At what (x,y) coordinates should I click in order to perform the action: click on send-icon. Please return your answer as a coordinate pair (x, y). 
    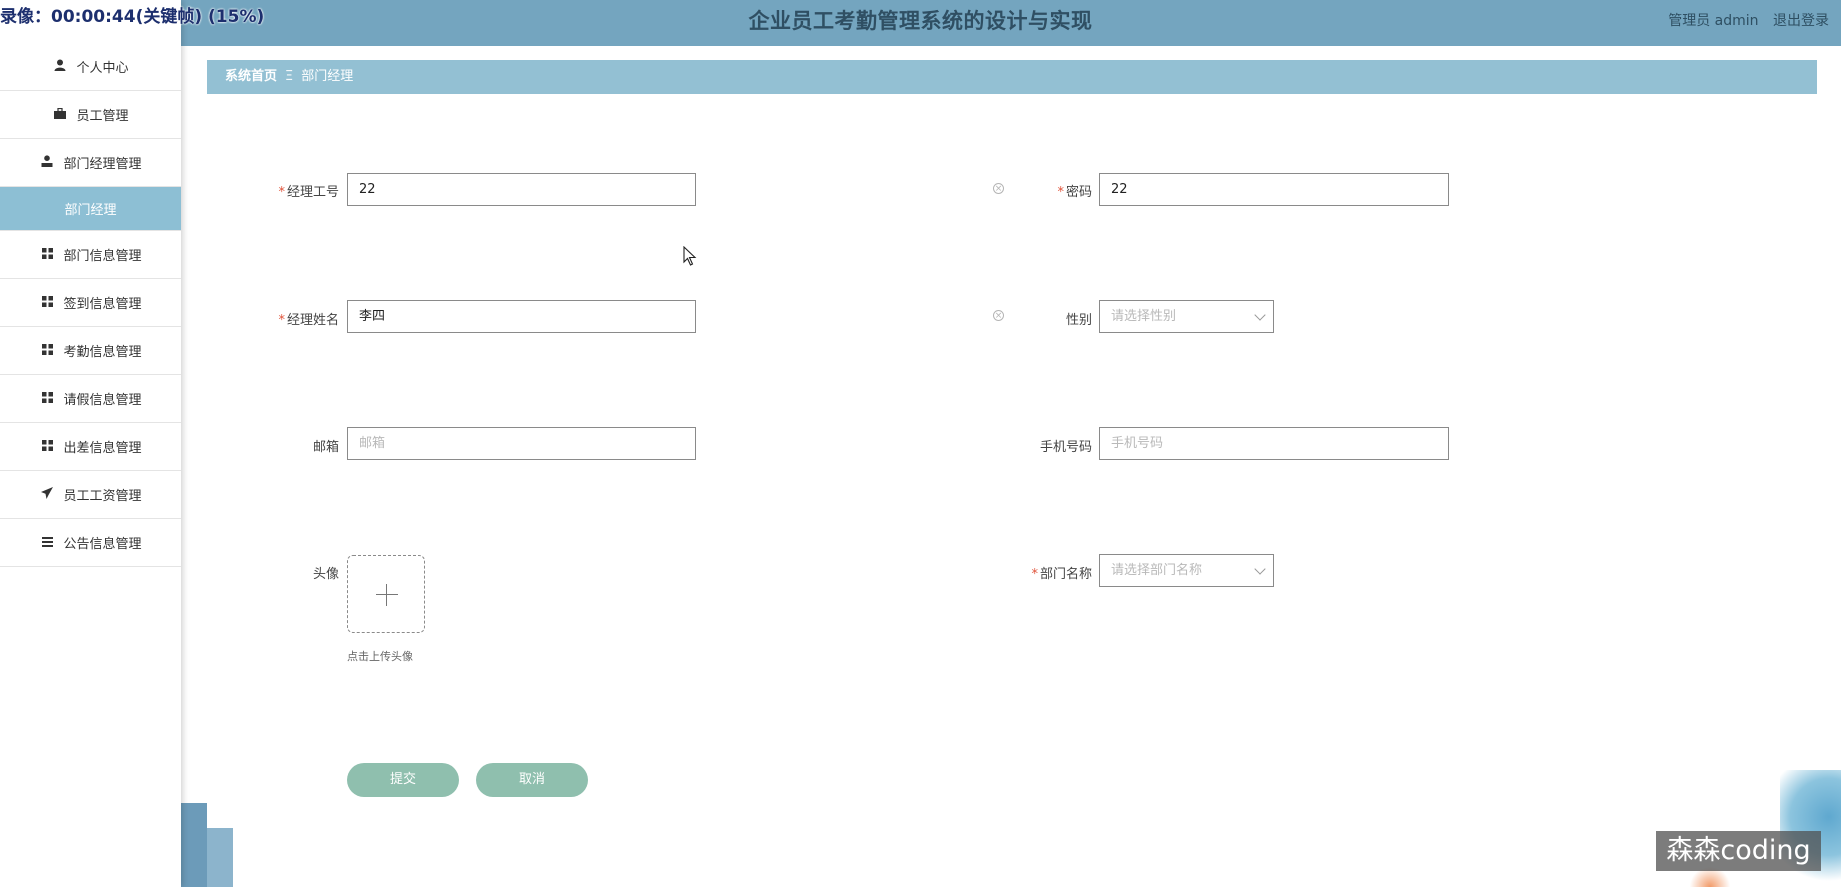
    Looking at the image, I should click on (47, 494).